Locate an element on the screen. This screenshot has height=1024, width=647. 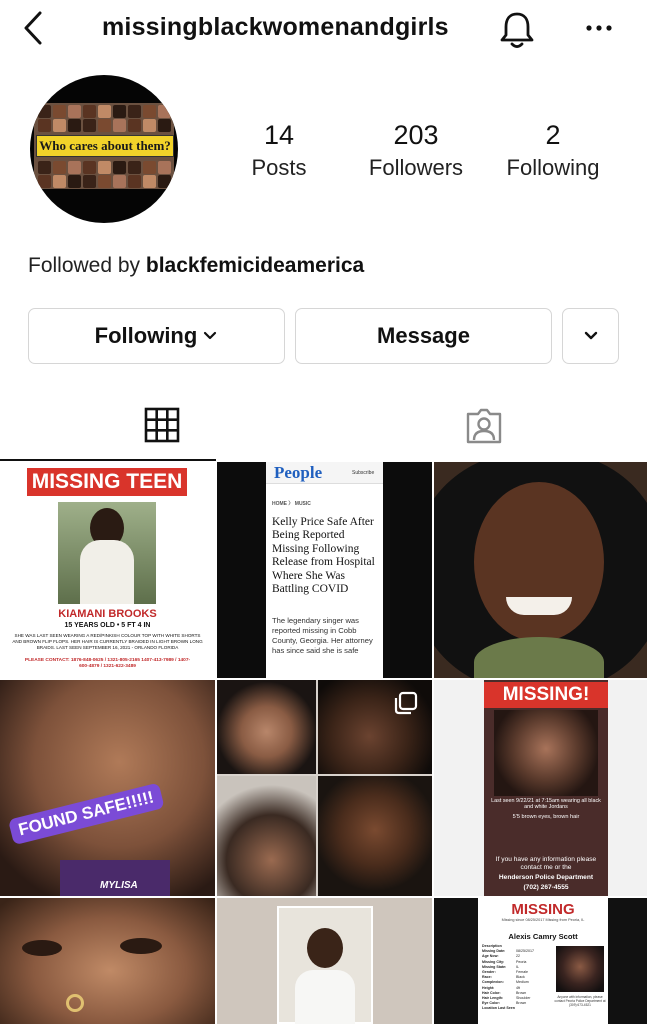
profile-username: missingblackwomenandgirls is located at coordinates (275, 27).